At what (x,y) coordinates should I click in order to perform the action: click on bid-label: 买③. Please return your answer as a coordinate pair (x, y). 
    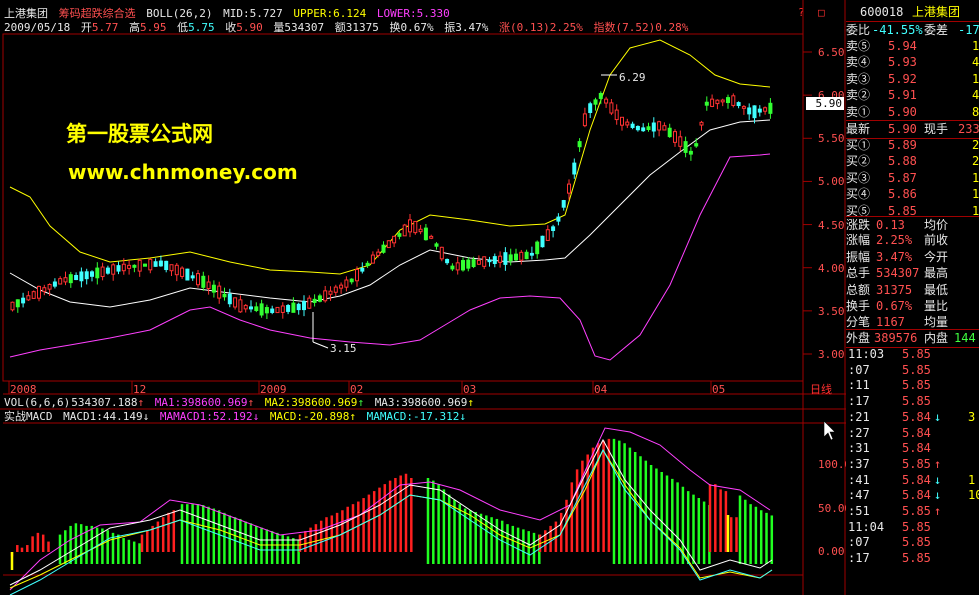
    Looking at the image, I should click on (858, 177).